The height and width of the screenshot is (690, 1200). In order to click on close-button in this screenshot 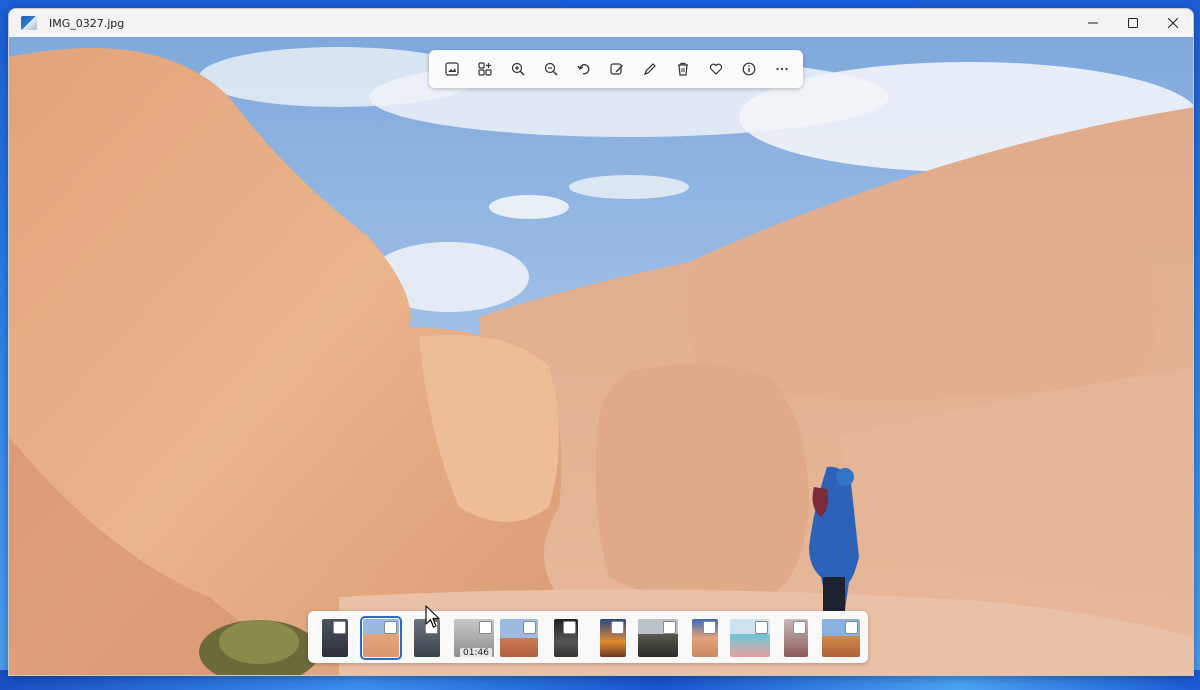, I will do `click(1173, 23)`.